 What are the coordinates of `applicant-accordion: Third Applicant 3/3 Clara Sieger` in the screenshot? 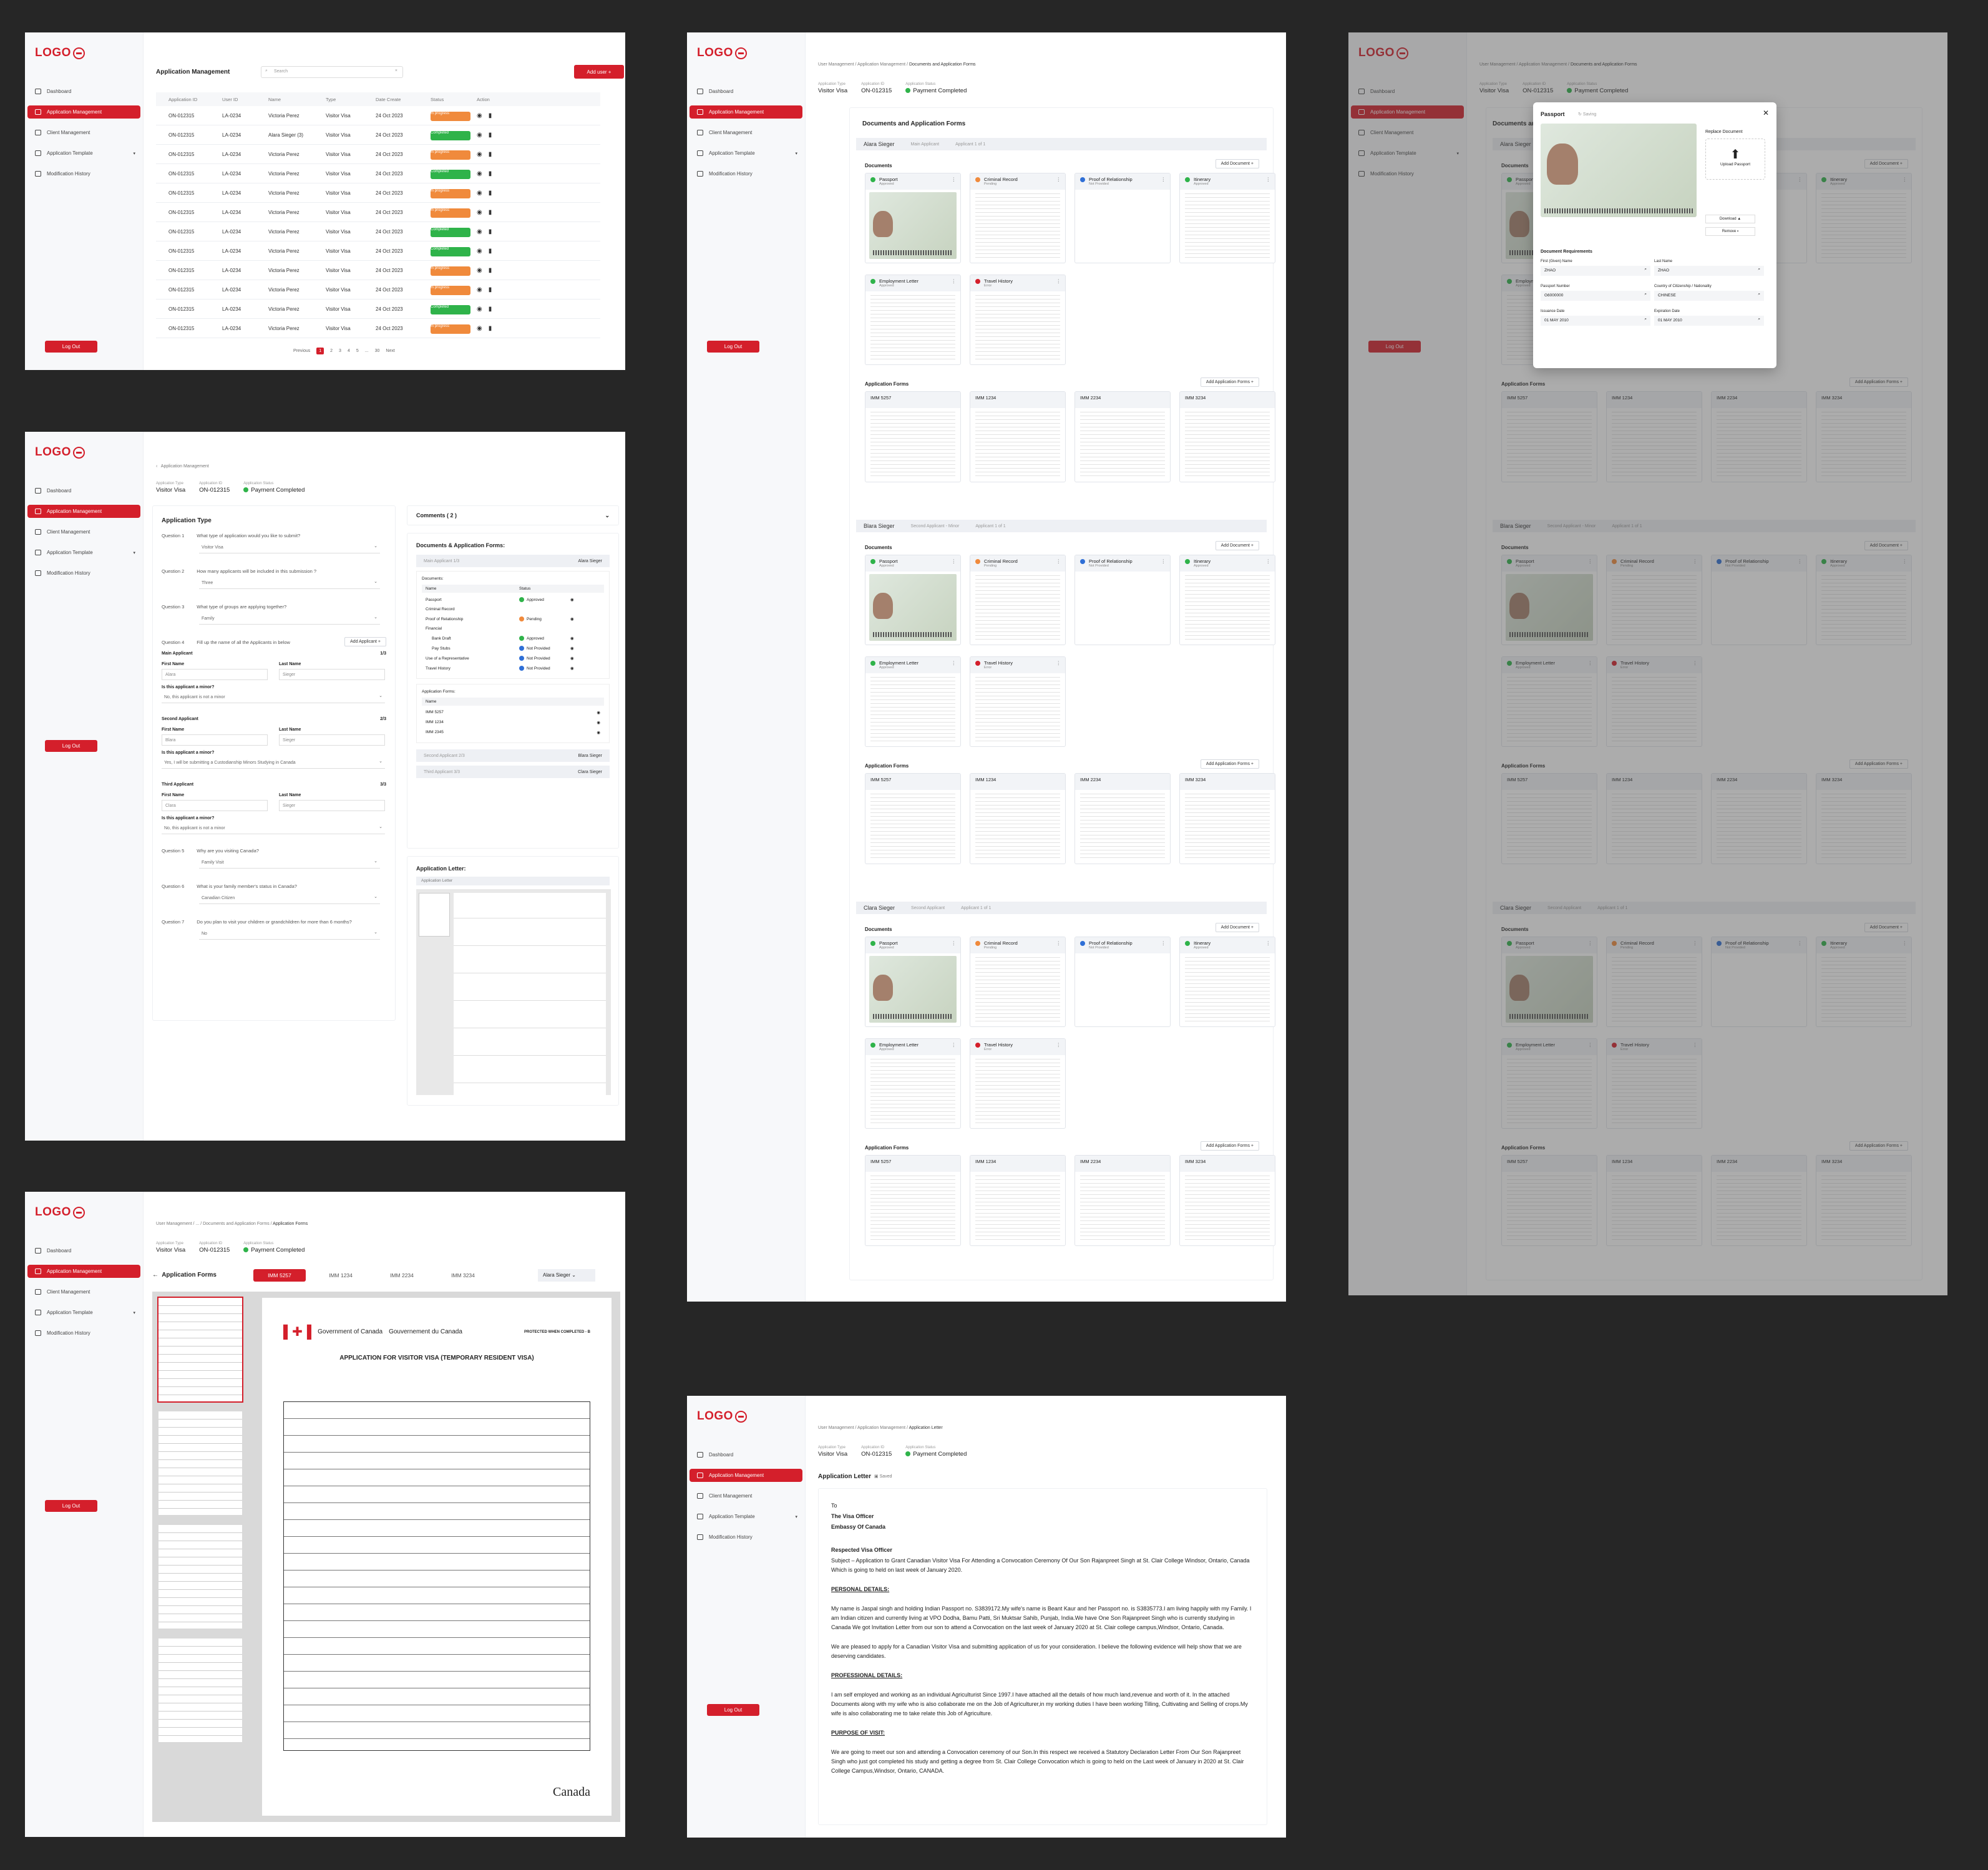 It's located at (513, 772).